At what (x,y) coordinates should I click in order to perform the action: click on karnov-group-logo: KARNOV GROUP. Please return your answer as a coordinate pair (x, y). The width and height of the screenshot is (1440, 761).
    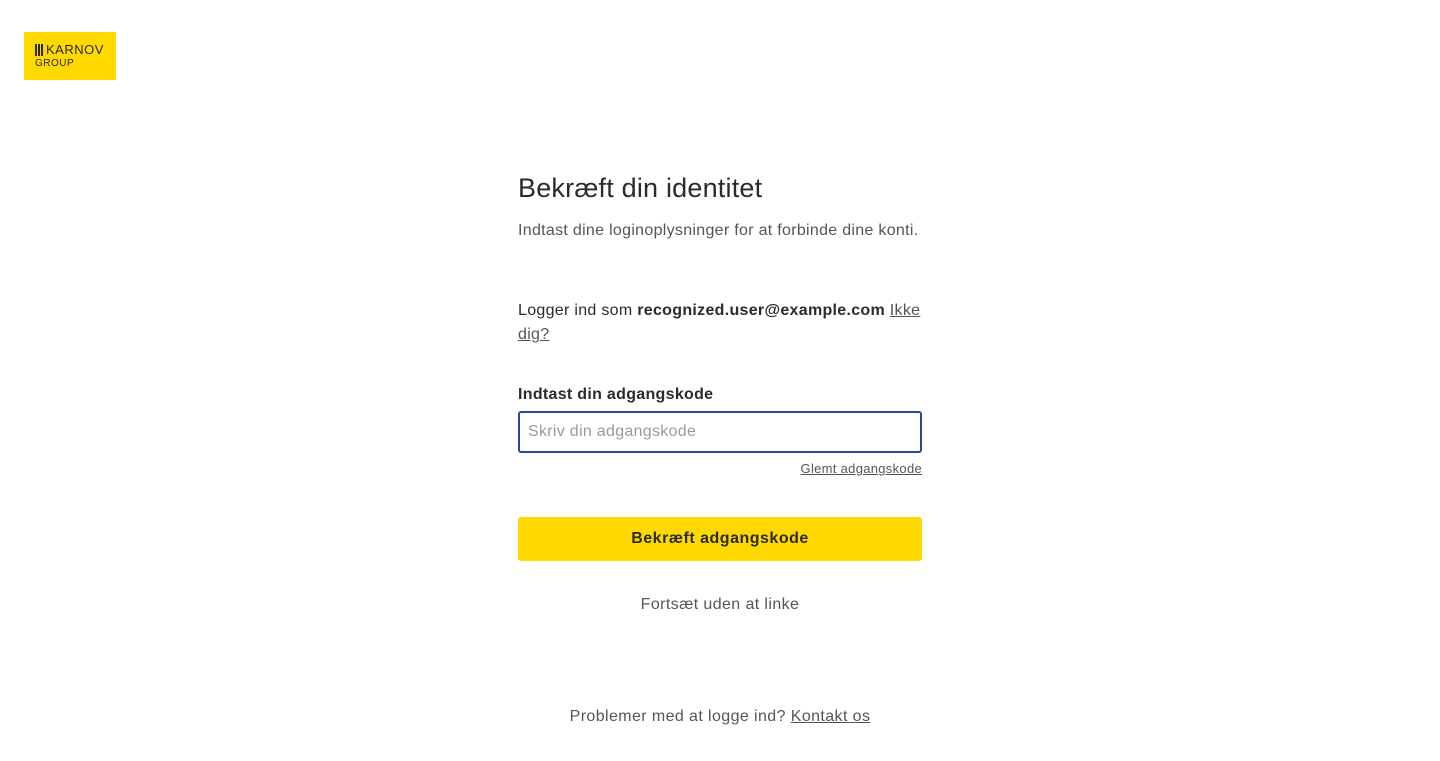
    Looking at the image, I should click on (70, 56).